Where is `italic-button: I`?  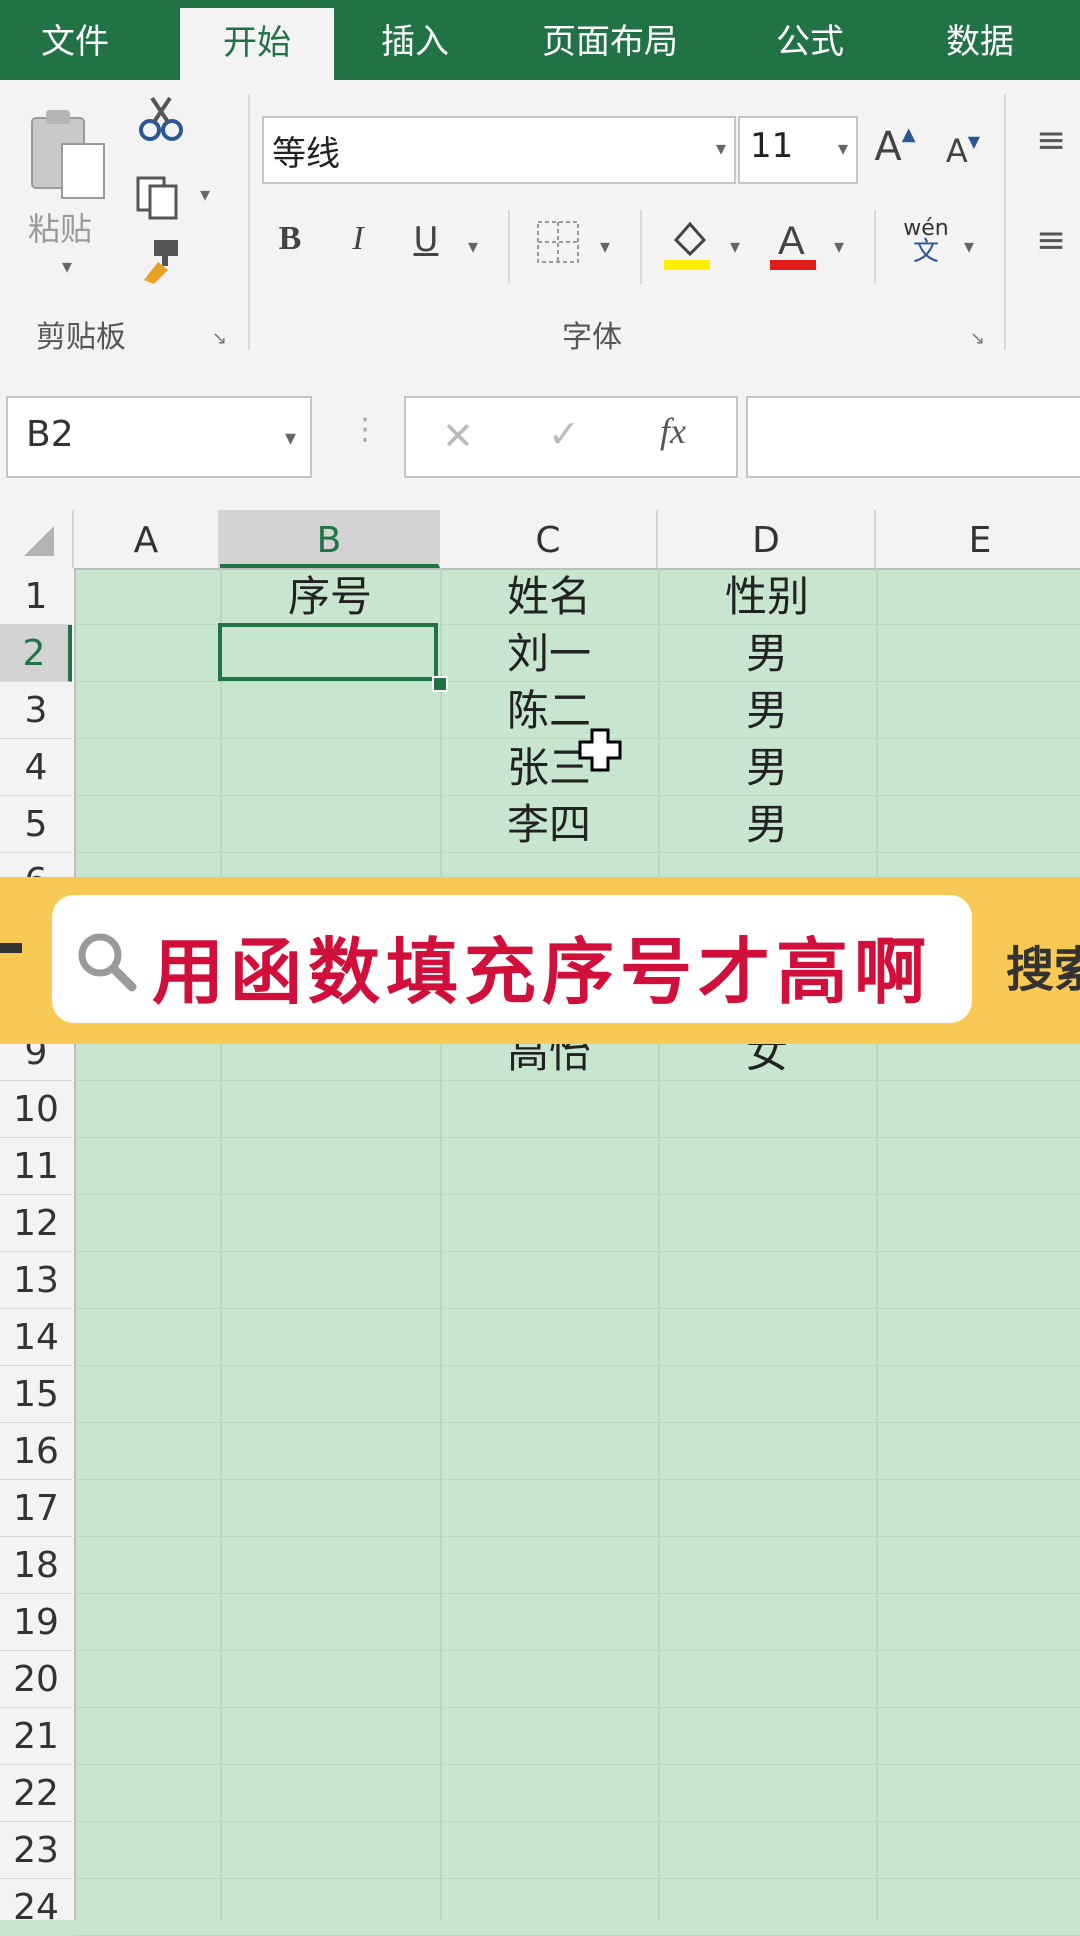 italic-button: I is located at coordinates (358, 239).